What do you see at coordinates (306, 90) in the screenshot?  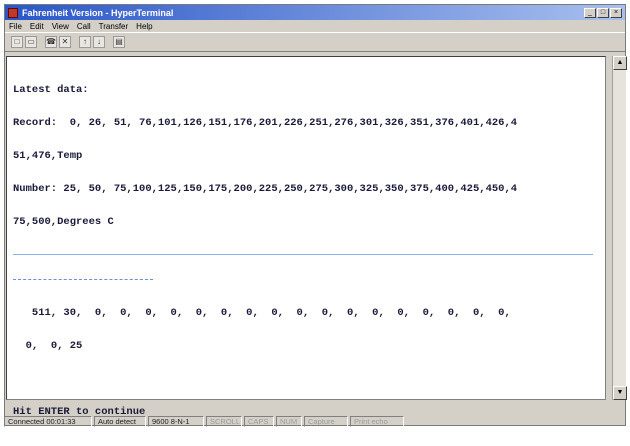 I see `terminal-line: Latest data:` at bounding box center [306, 90].